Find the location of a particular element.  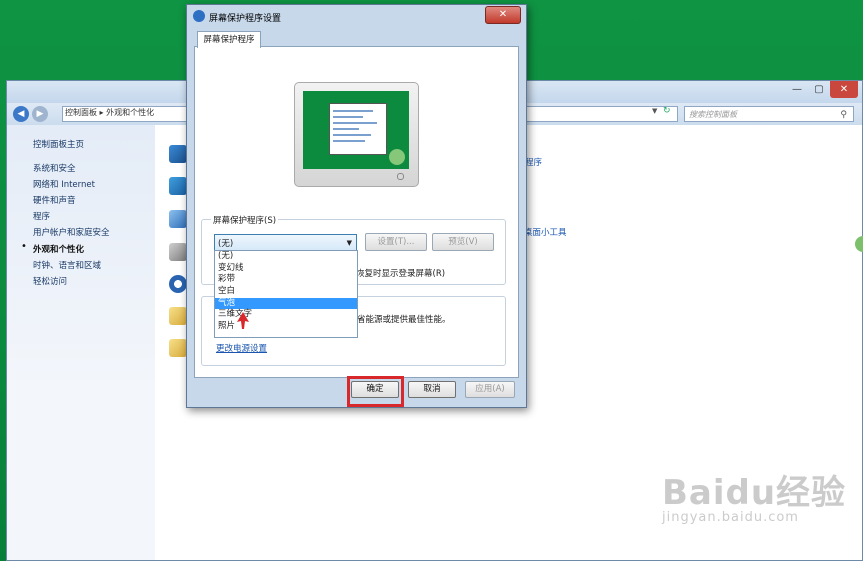

preview-window-image is located at coordinates (358, 129).